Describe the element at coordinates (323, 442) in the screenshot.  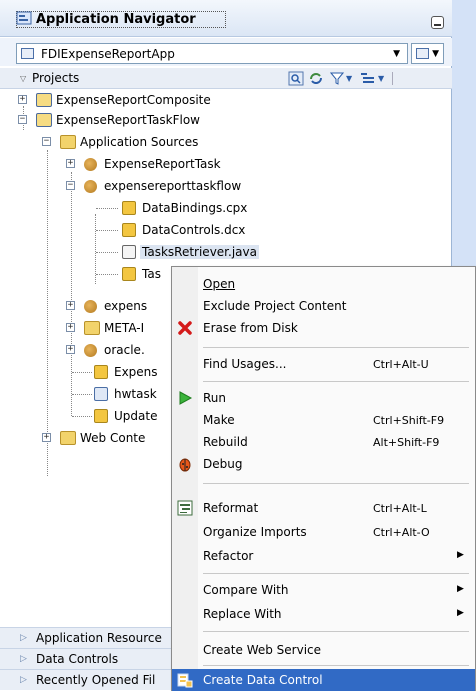
I see `menu-item-rebuild: Rebuild Alt+Shift-F9` at that location.